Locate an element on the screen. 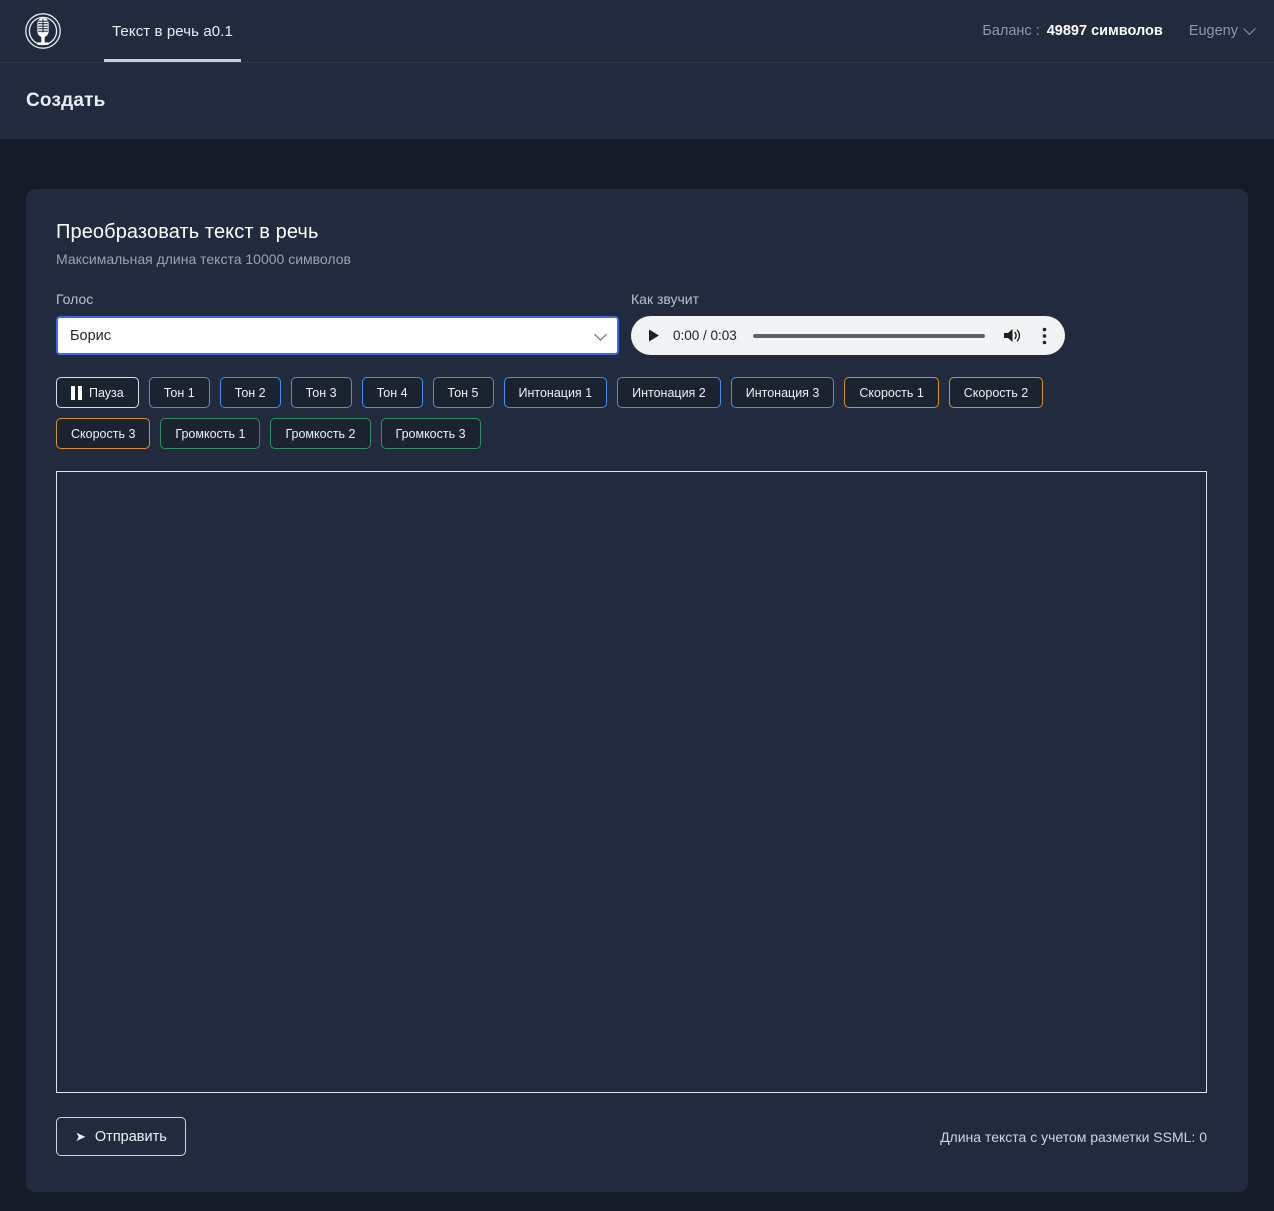 This screenshot has width=1274, height=1211. ssml-button-speed-1: Скорость 1 is located at coordinates (891, 392).